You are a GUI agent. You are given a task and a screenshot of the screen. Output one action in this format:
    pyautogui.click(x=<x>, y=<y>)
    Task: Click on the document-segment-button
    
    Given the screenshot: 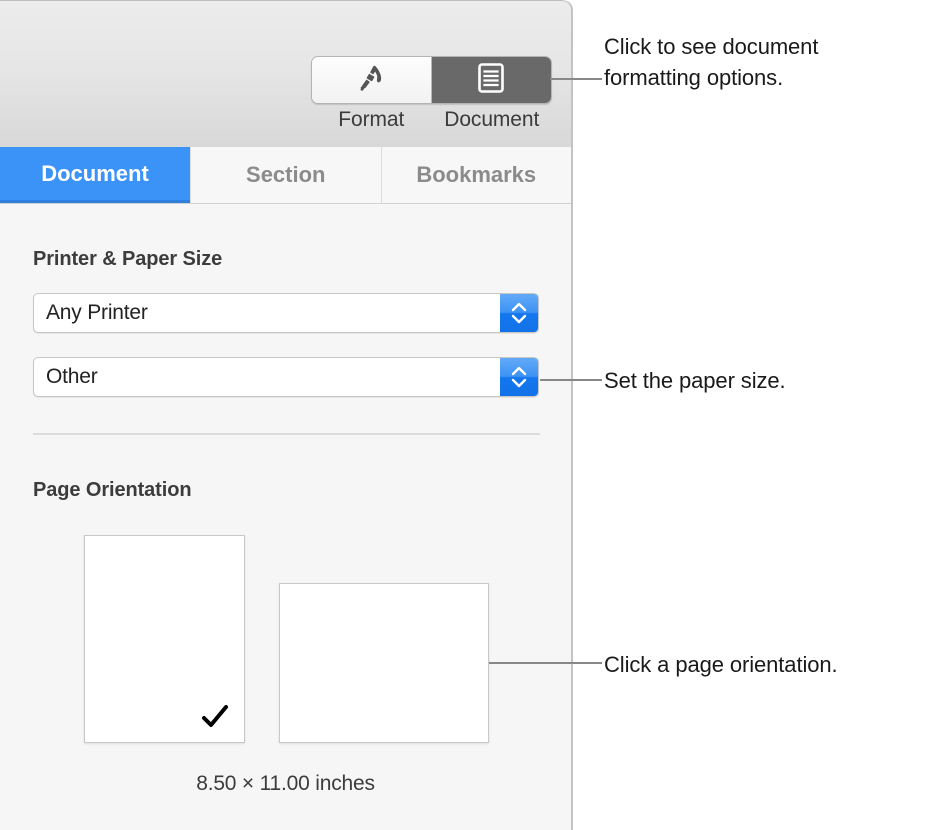 What is the action you would take?
    pyautogui.click(x=491, y=80)
    